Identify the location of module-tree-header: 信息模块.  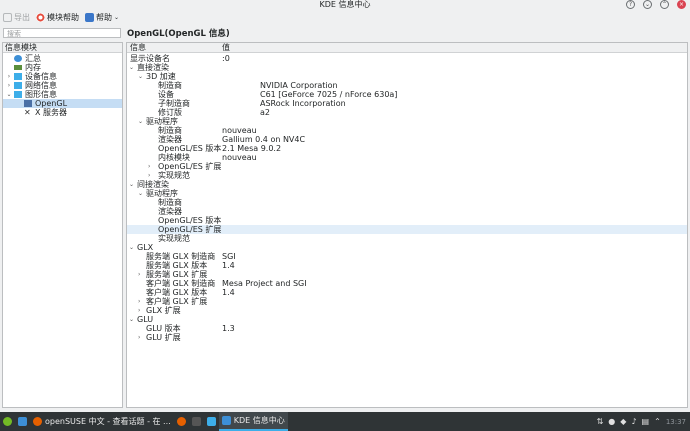
(62, 48).